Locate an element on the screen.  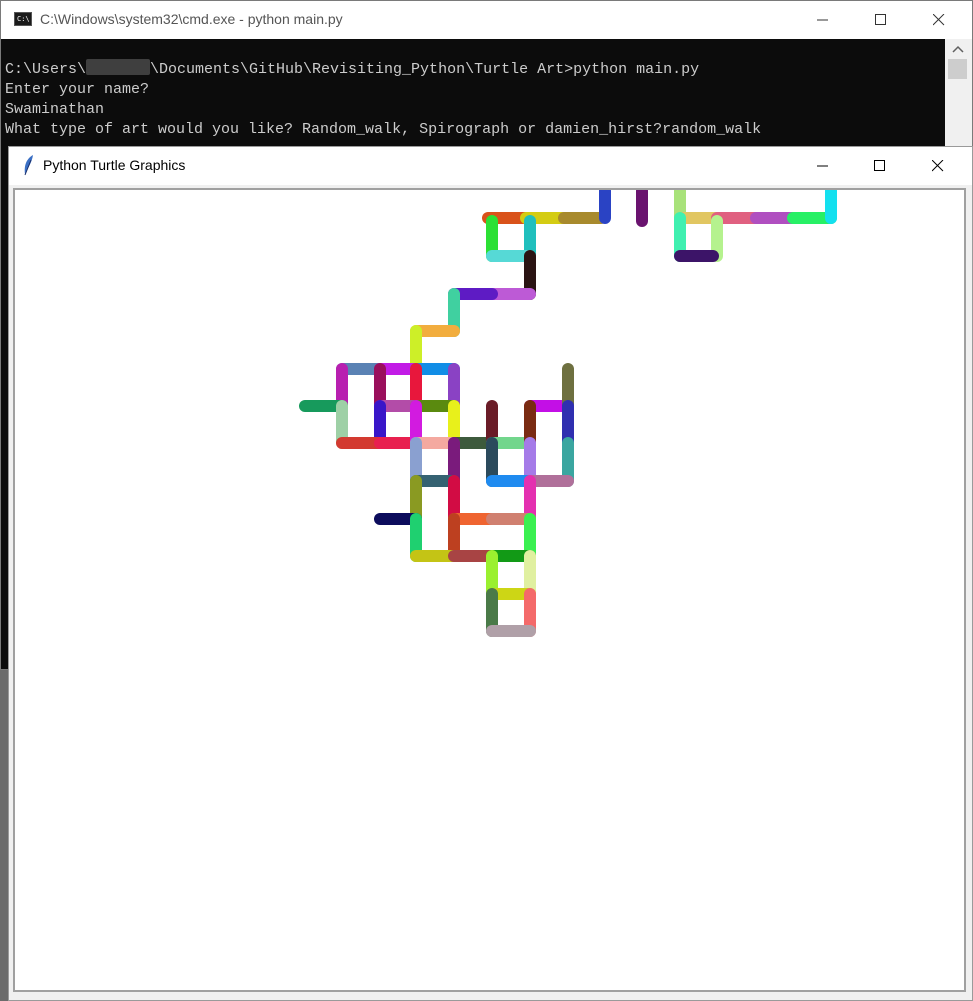
cmd-minimize-button is located at coordinates (823, 20).